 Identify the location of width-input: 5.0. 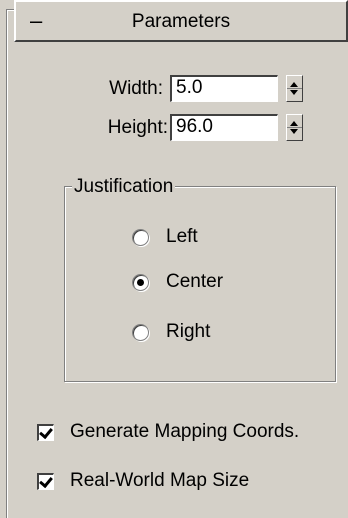
(224, 88).